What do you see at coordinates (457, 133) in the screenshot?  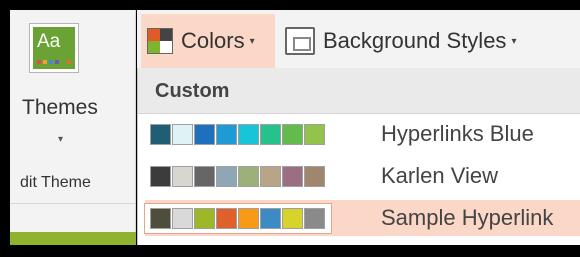 I see `color-scheme-name: Hyperlinks Blue` at bounding box center [457, 133].